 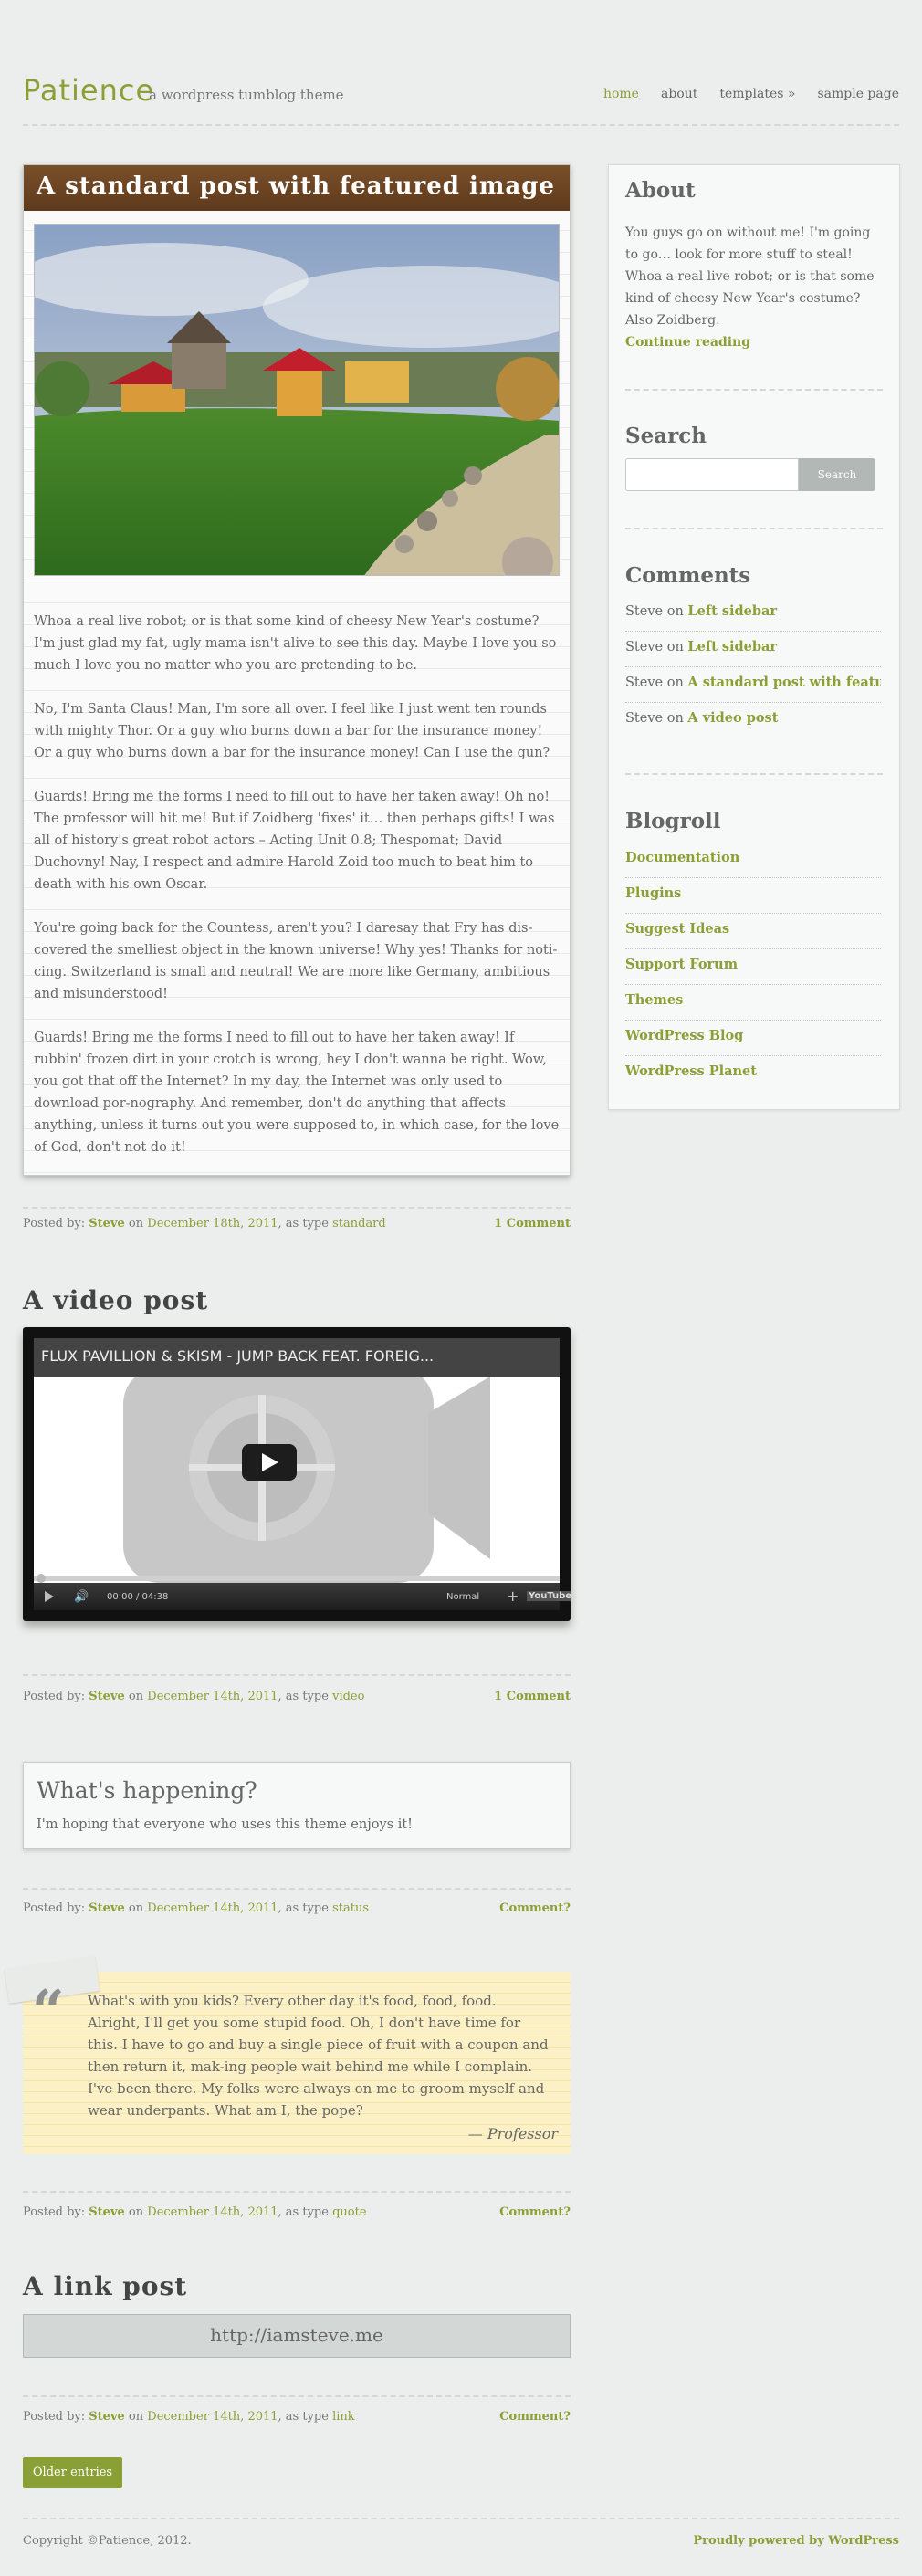 What do you see at coordinates (549, 1596) in the screenshot?
I see `youtube-logo: YouTube` at bounding box center [549, 1596].